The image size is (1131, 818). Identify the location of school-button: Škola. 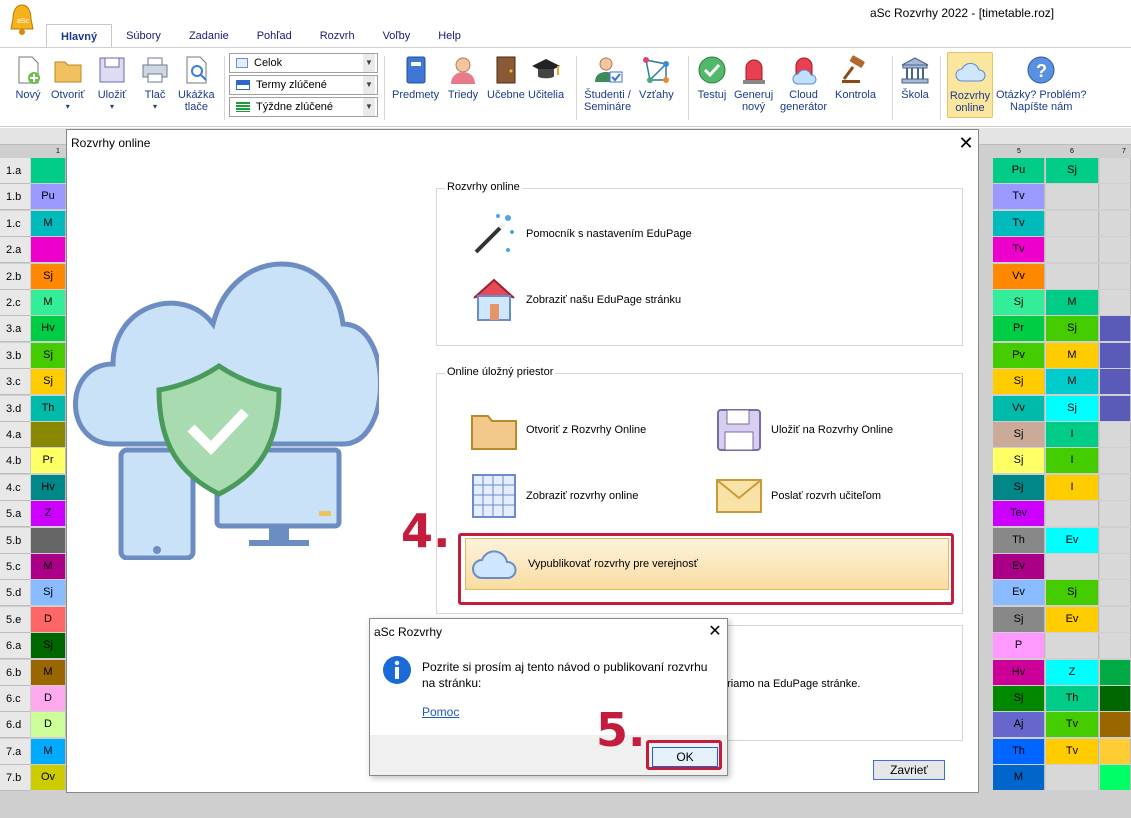
(915, 77).